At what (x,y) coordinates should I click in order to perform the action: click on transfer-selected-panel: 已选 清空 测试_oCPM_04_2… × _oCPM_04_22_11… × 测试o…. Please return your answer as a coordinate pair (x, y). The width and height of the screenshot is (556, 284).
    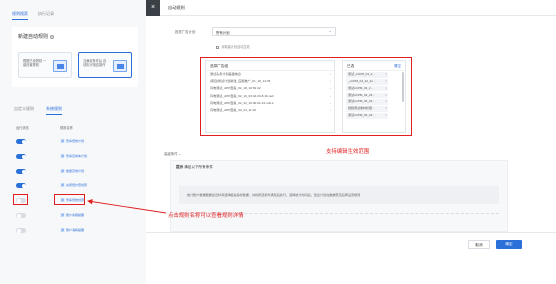
    Looking at the image, I should click on (374, 96).